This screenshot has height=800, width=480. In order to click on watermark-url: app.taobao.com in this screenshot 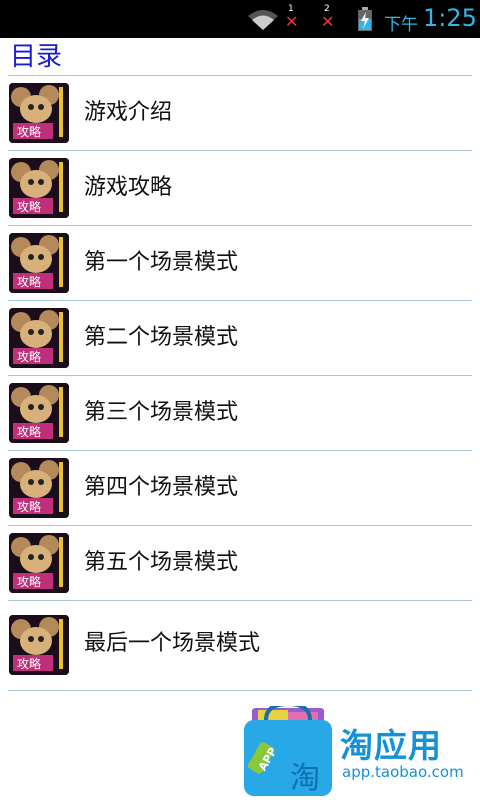, I will do `click(403, 772)`.